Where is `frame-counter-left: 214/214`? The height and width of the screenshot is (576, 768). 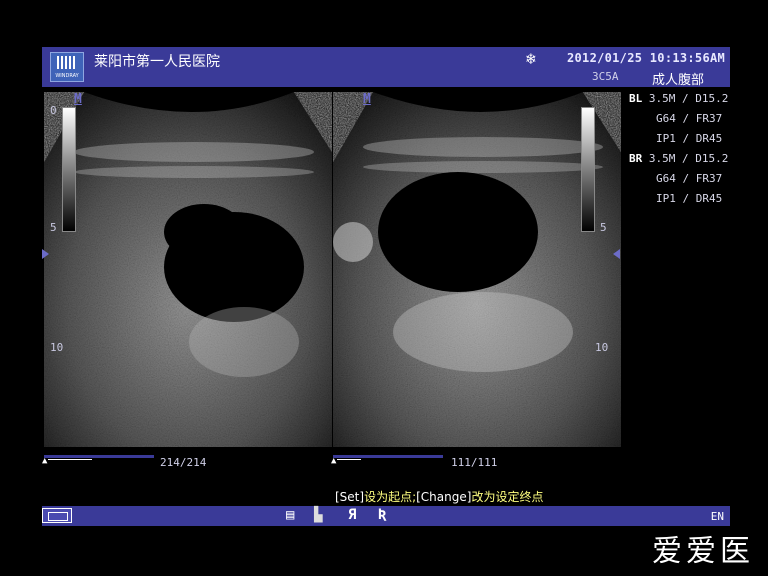 frame-counter-left: 214/214 is located at coordinates (183, 462).